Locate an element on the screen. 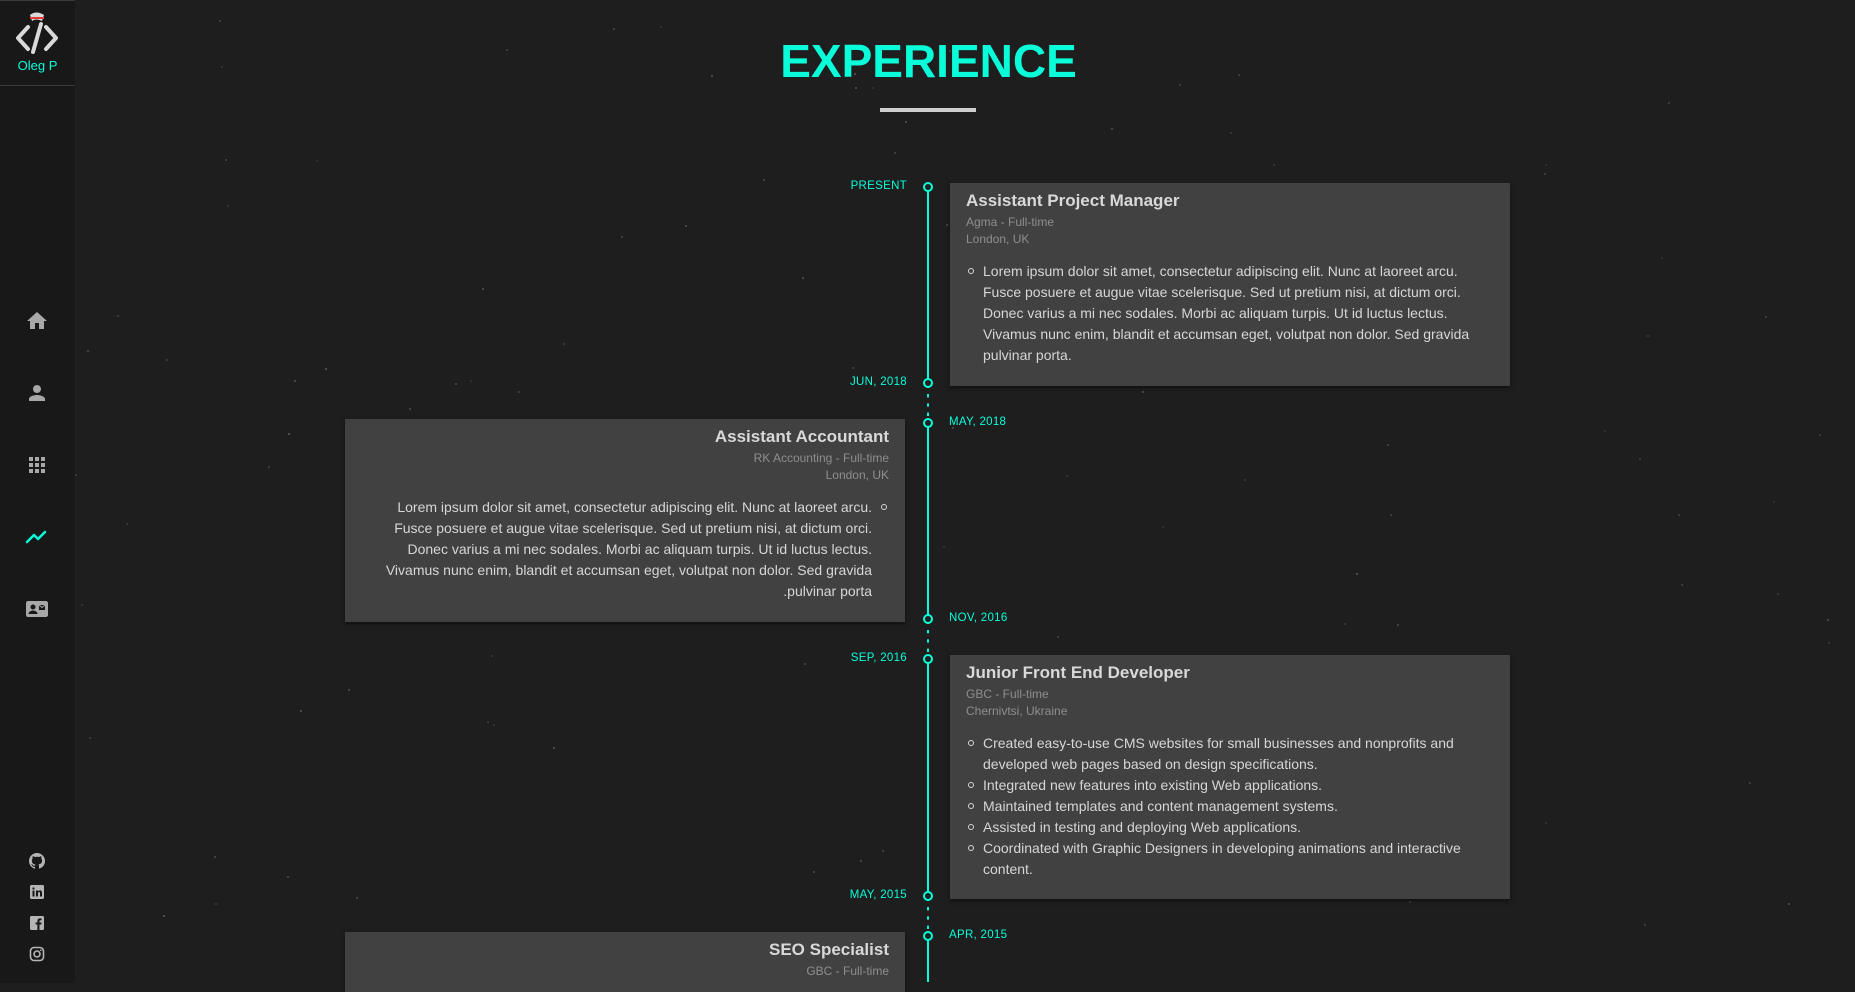 This screenshot has height=992, width=1855. code-logo-icon is located at coordinates (37, 33).